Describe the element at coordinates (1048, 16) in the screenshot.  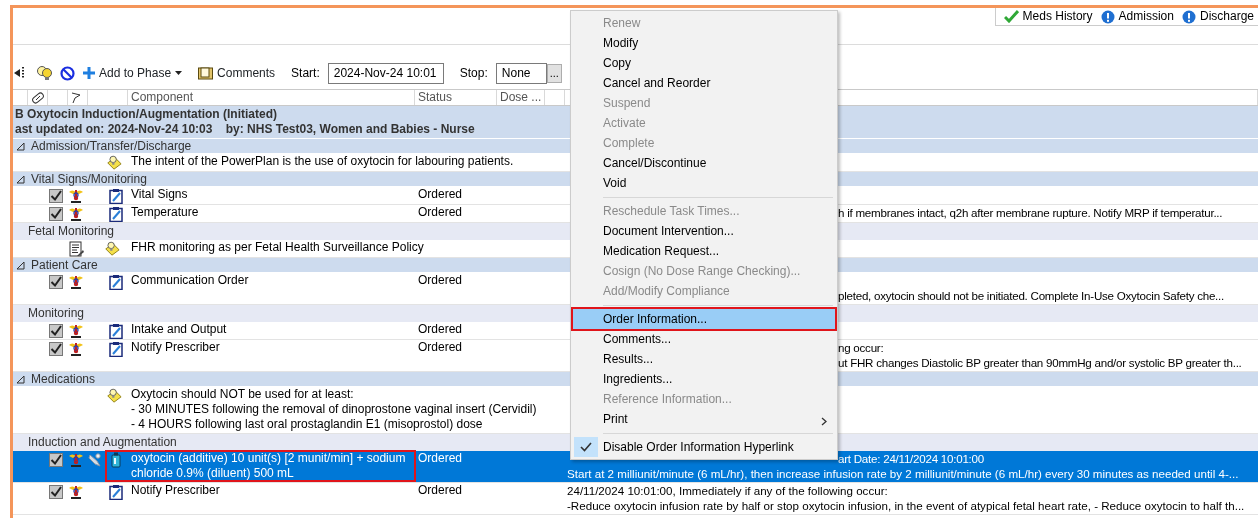
I see `header-tab-button: Meds History` at that location.